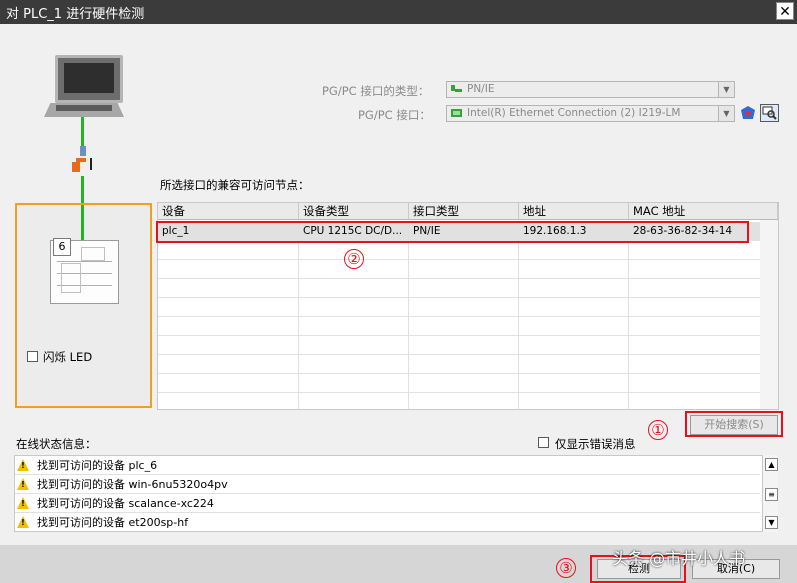 This screenshot has width=797, height=583. What do you see at coordinates (785, 11) in the screenshot?
I see `close-button: ✕` at bounding box center [785, 11].